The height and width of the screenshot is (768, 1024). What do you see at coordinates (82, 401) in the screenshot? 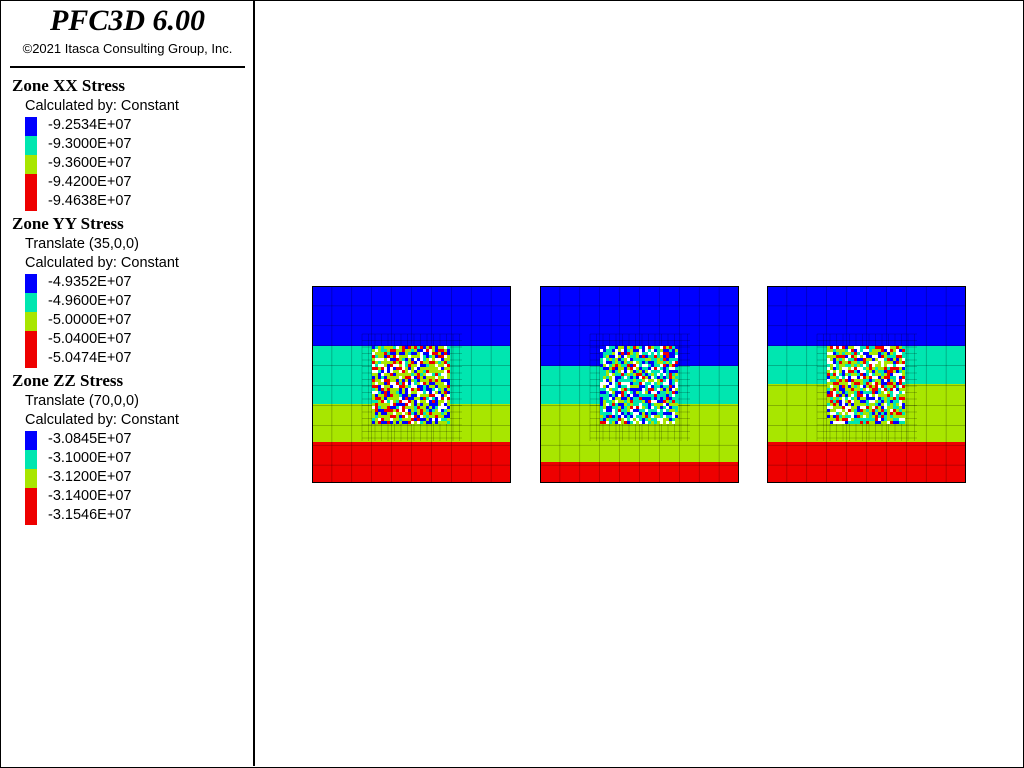
I see `legend-zz-translate: Translate (70,0,0)` at bounding box center [82, 401].